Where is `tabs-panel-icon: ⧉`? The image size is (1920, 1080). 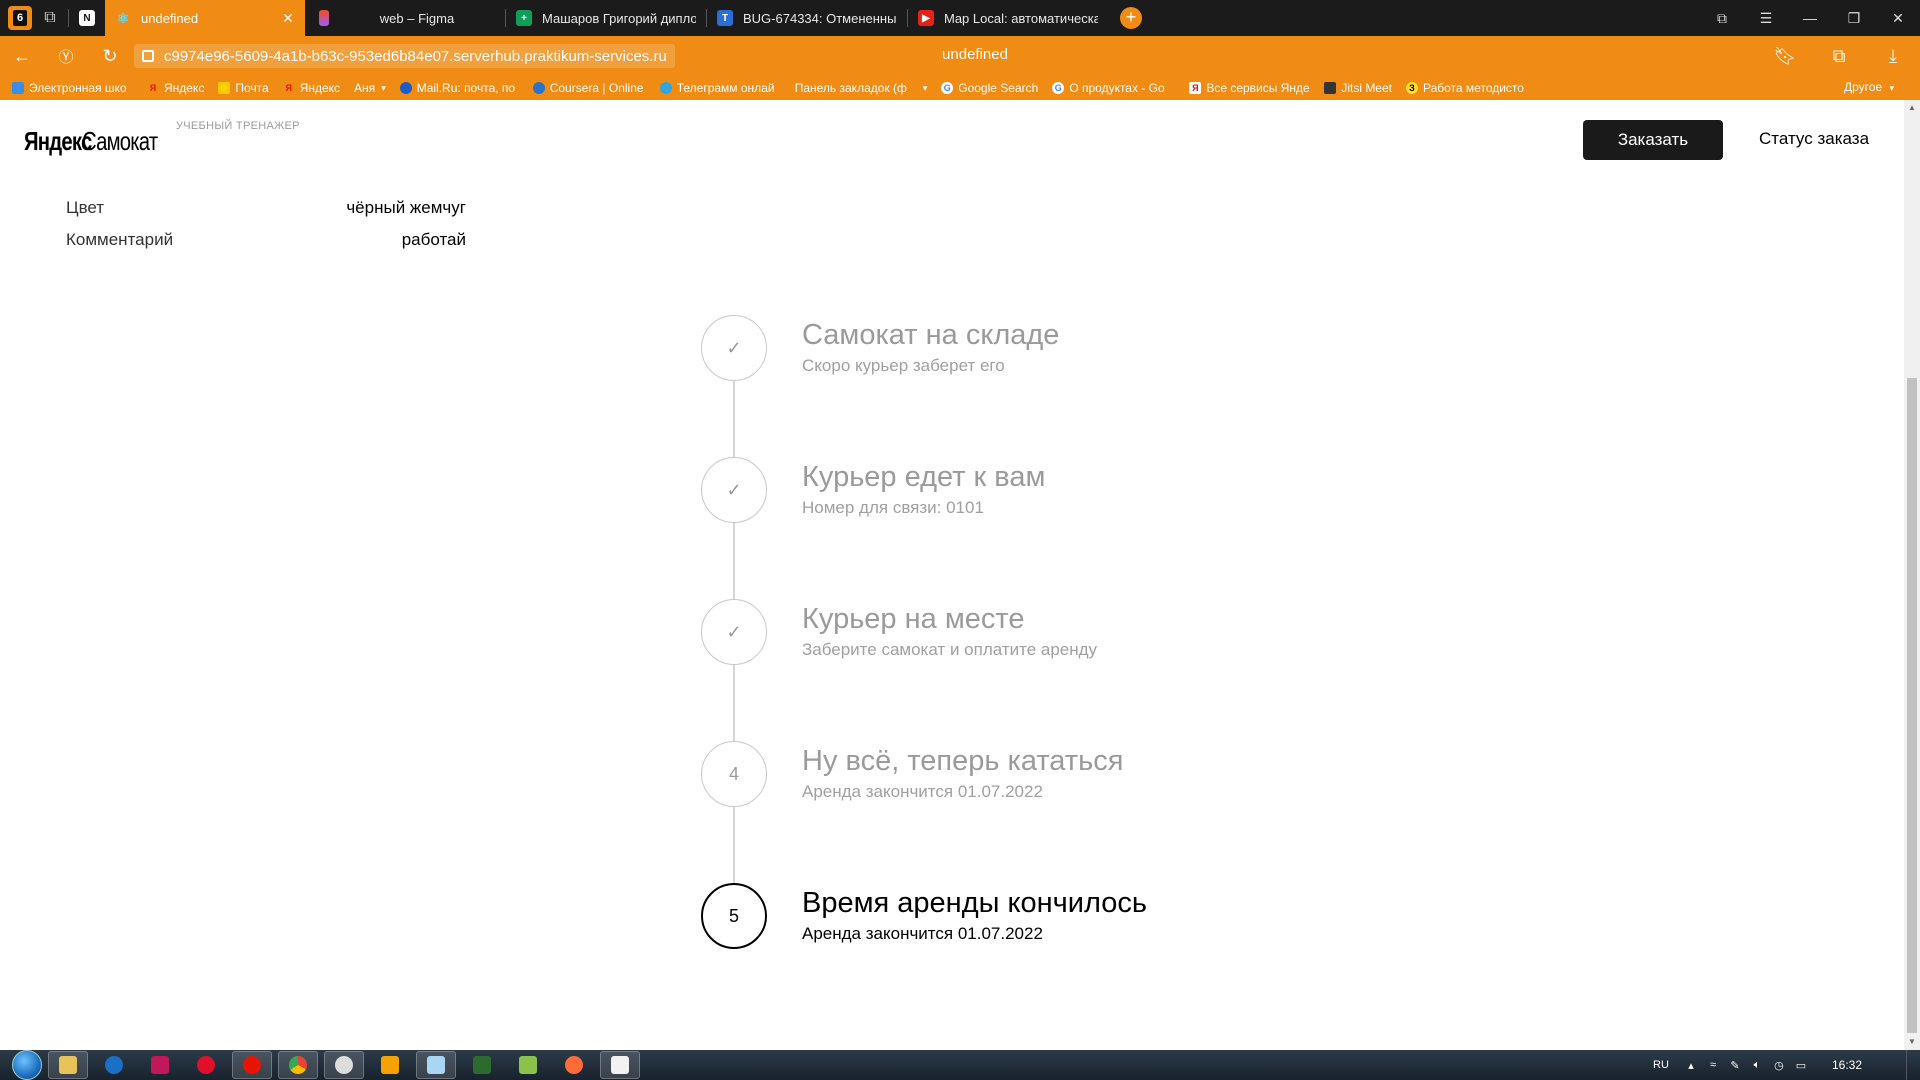
tabs-panel-icon: ⧉ is located at coordinates (1722, 18).